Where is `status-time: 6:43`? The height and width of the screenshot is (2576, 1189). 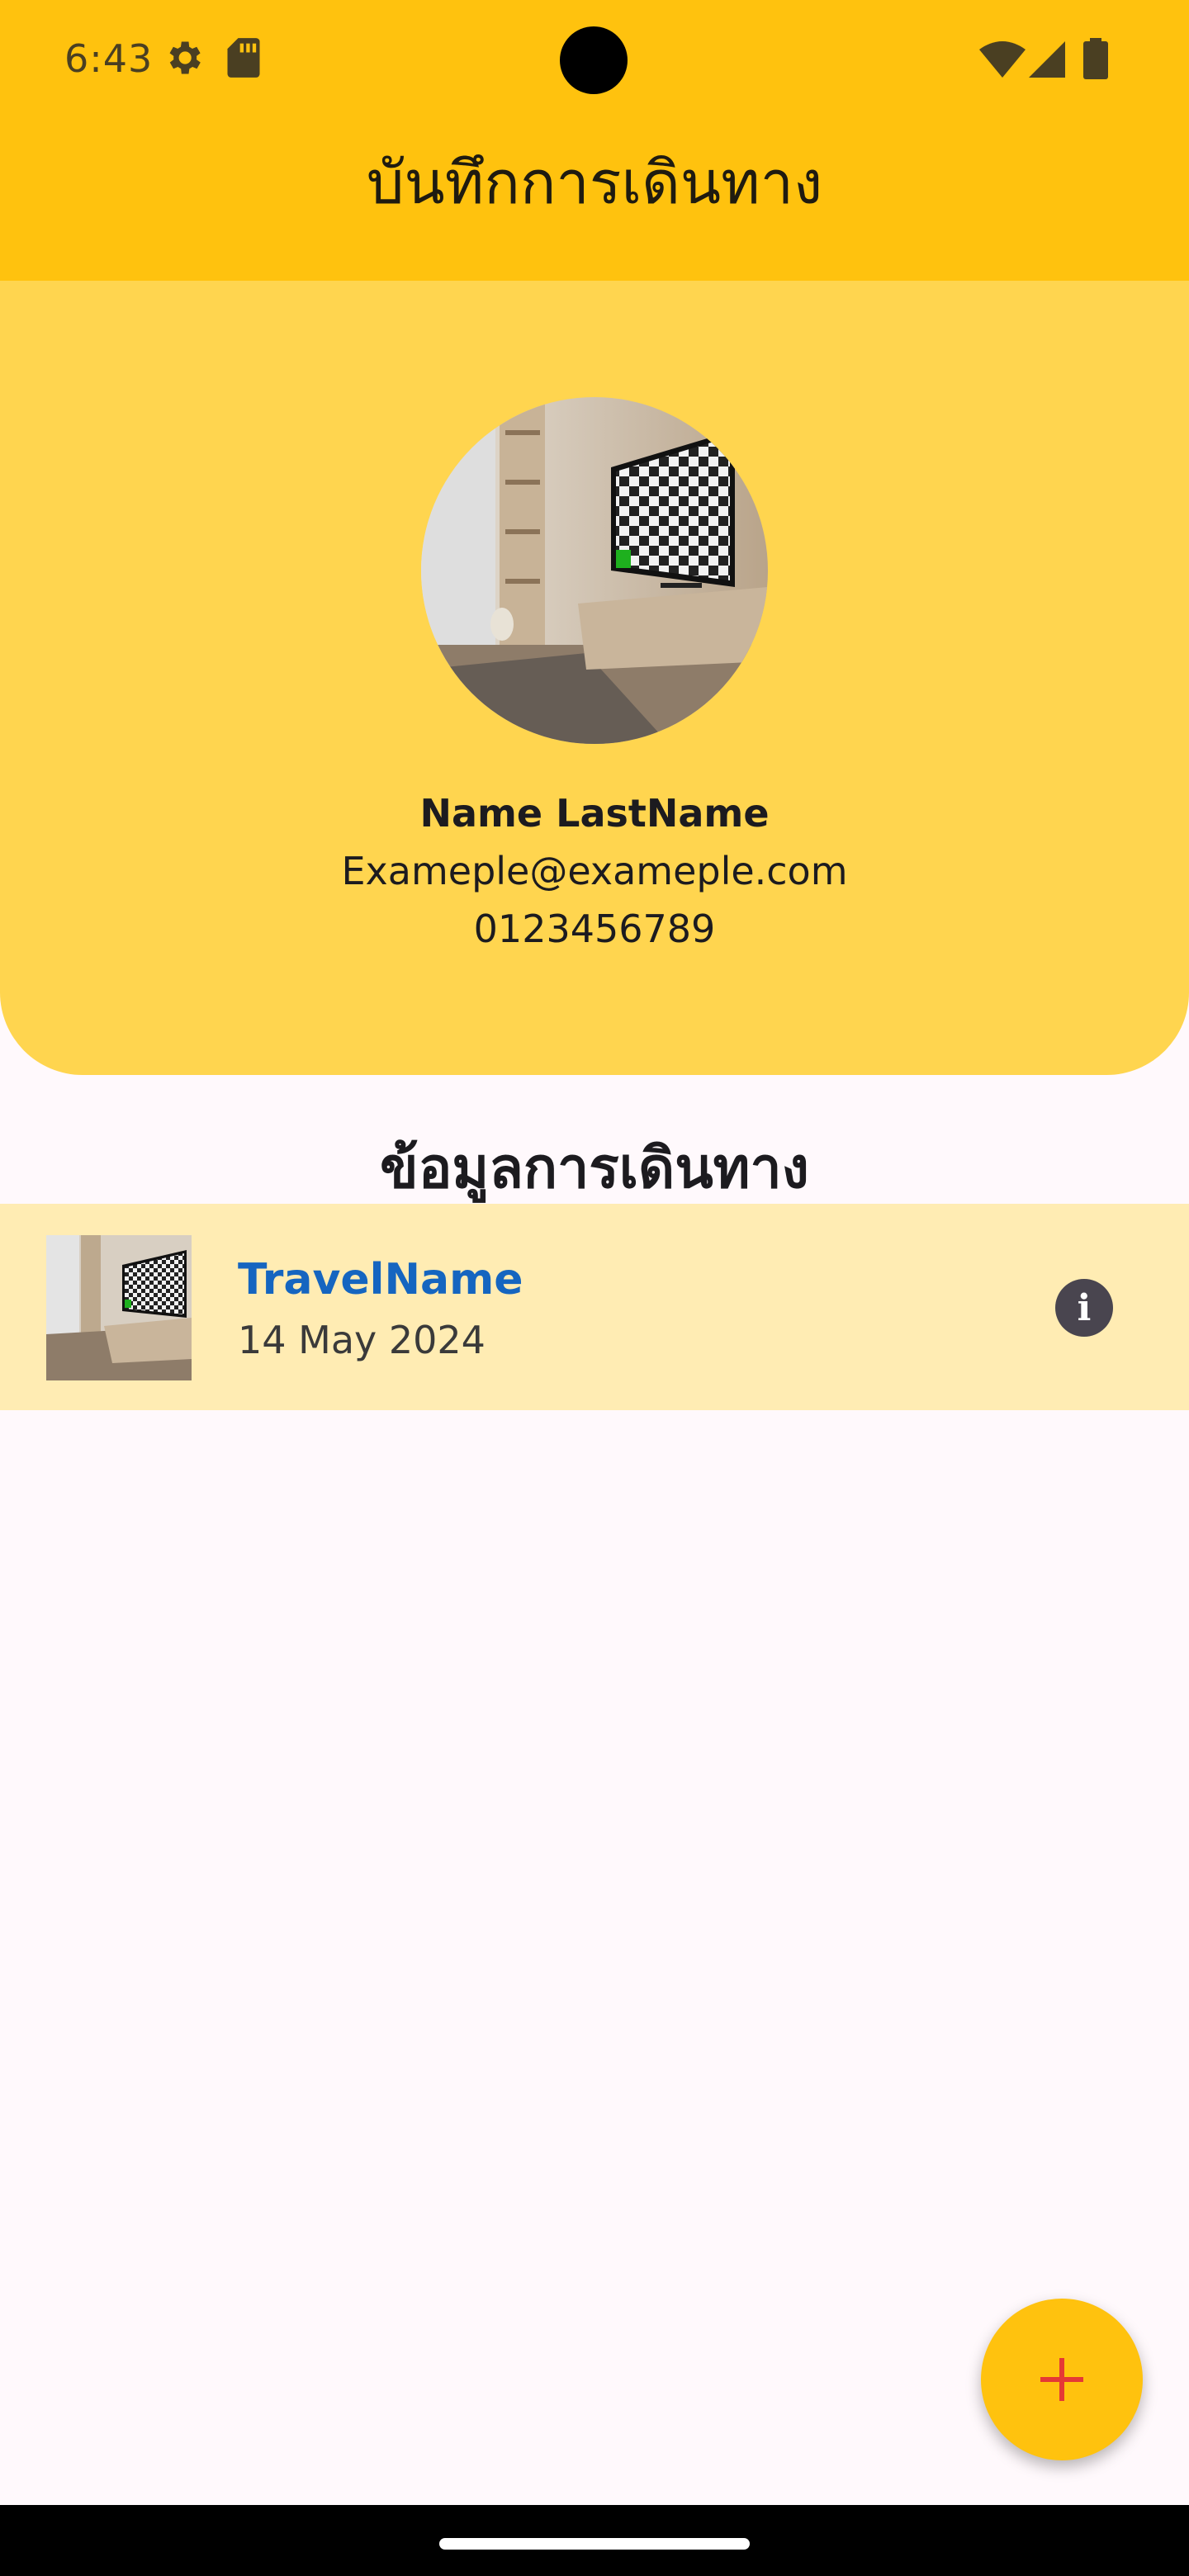
status-time: 6:43 is located at coordinates (109, 58).